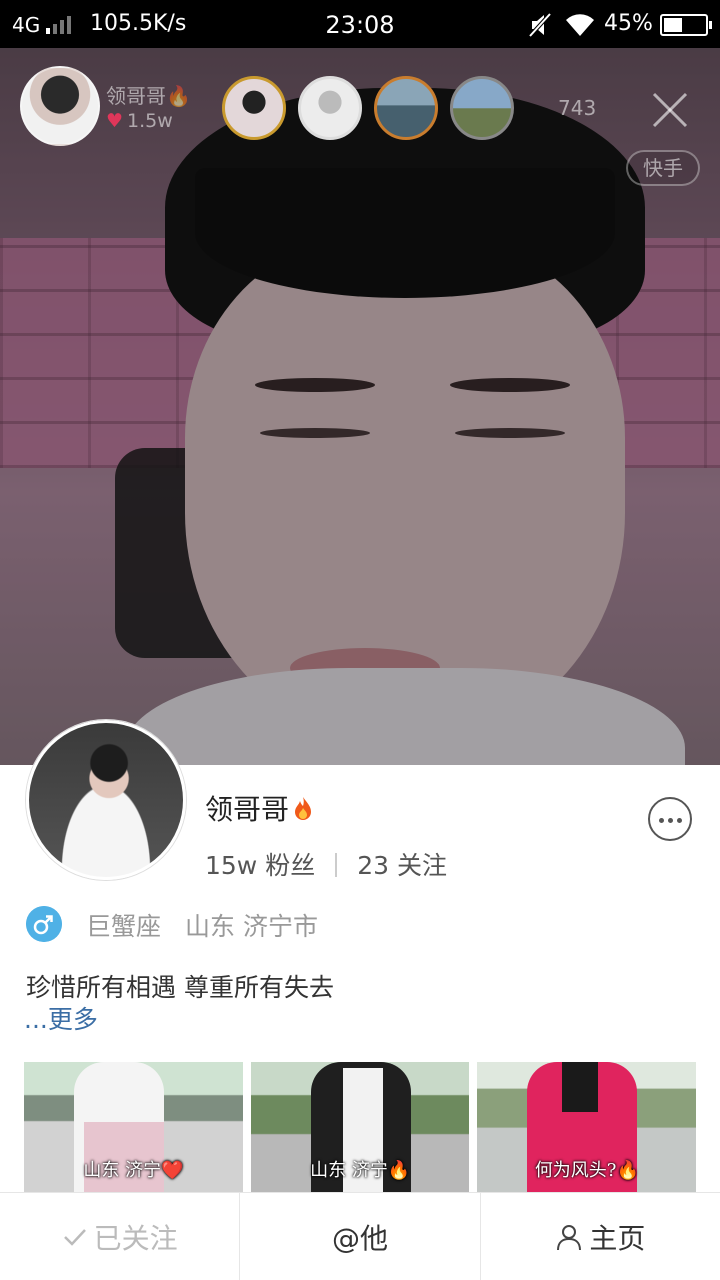  Describe the element at coordinates (628, 23) in the screenshot. I see `battery-percent: 45%` at that location.